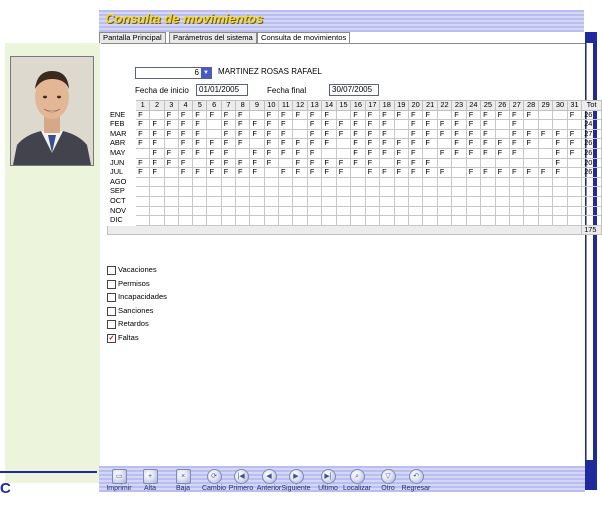 The height and width of the screenshot is (506, 602). Describe the element at coordinates (354, 172) in the screenshot. I see `month-row: JUL F F F F F F F F F F F F F F F F F F F F F F F F F F 26` at that location.